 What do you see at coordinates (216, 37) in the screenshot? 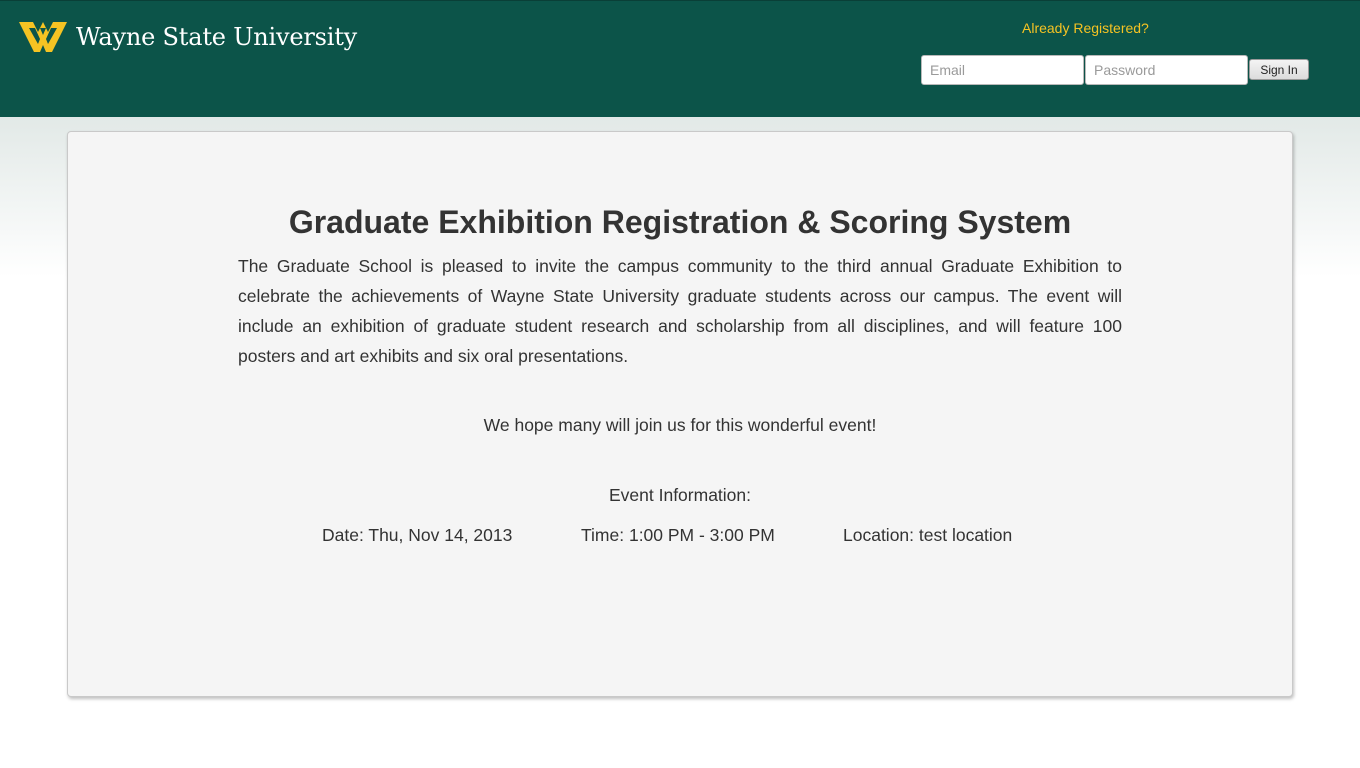
I see `university-name: Wayne State University` at bounding box center [216, 37].